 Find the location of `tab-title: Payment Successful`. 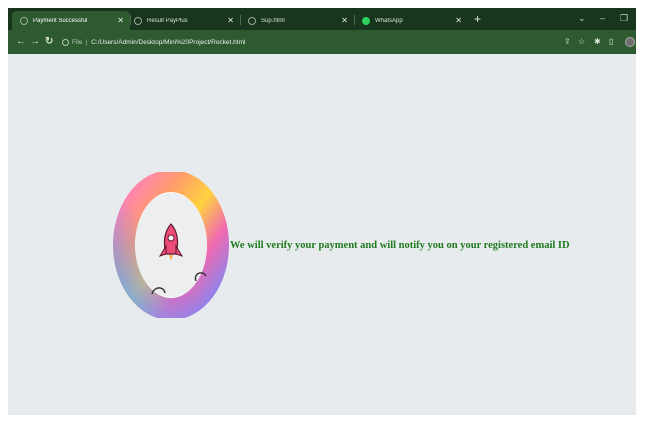

tab-title: Payment Successful is located at coordinates (60, 20).